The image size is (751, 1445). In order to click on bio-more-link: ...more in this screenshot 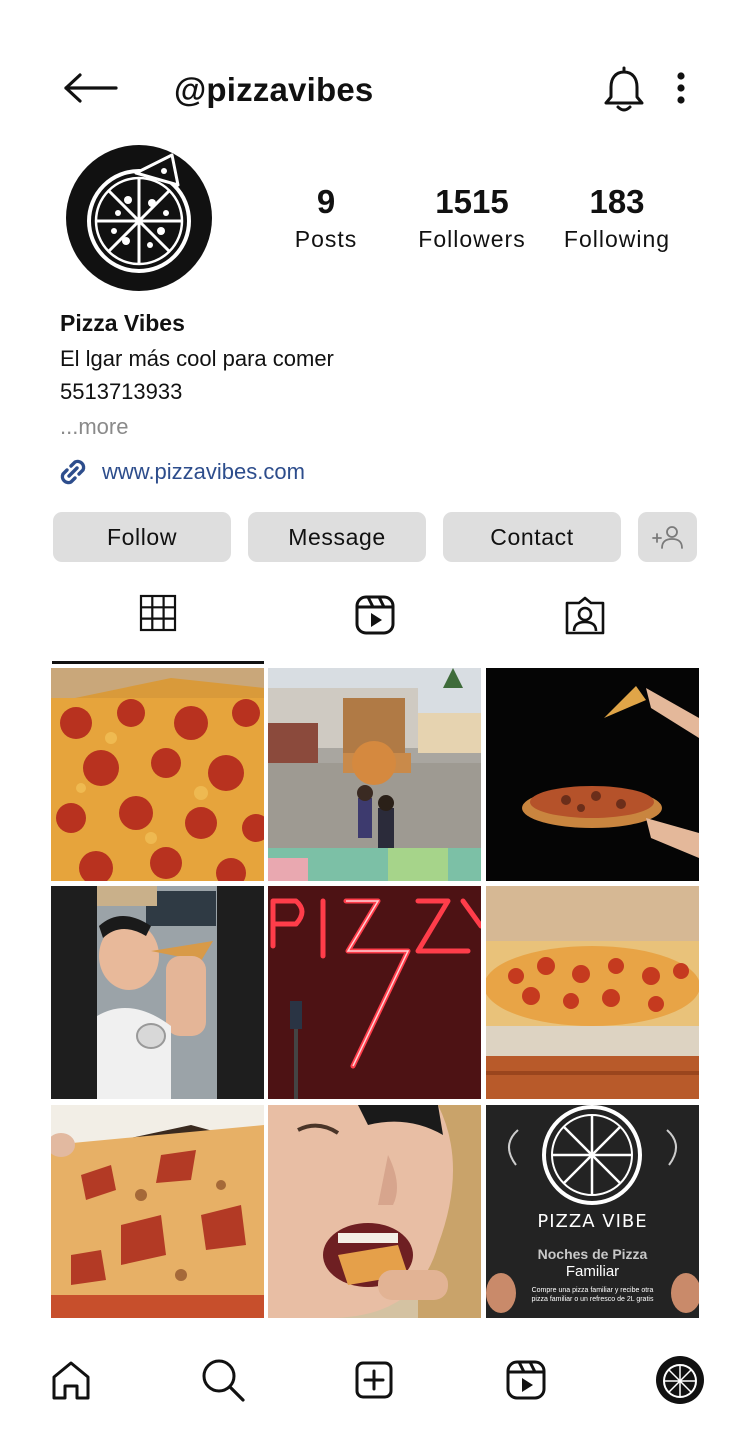, I will do `click(94, 427)`.